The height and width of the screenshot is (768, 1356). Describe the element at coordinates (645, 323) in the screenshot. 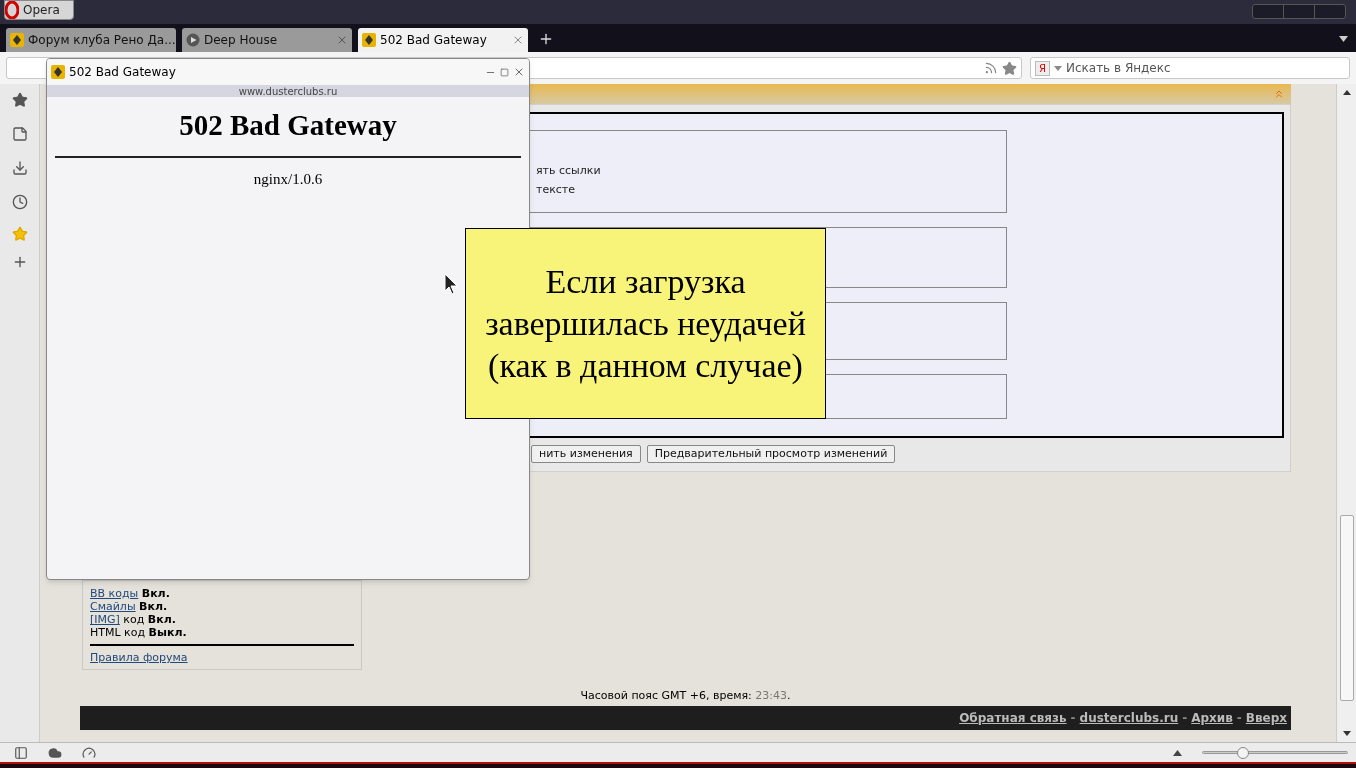

I see `callout-text: Если загрузка завершилась неудачей (как в данном случае)` at that location.